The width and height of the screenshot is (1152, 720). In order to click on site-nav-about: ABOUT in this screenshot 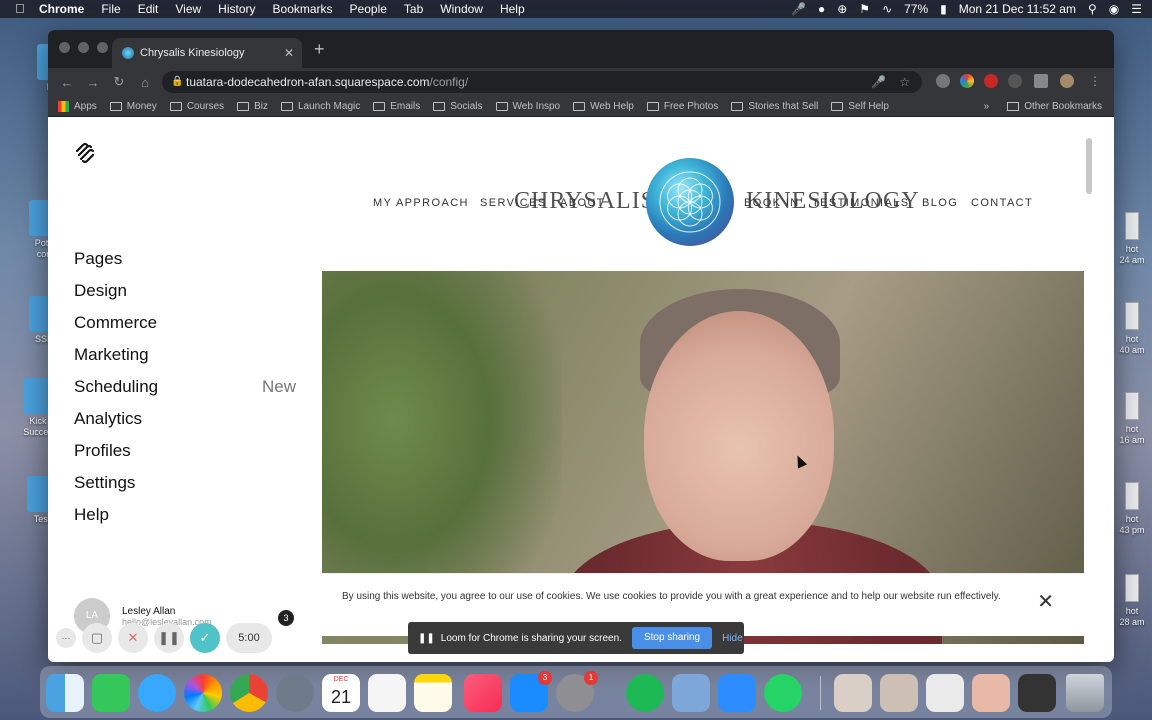, I will do `click(582, 203)`.